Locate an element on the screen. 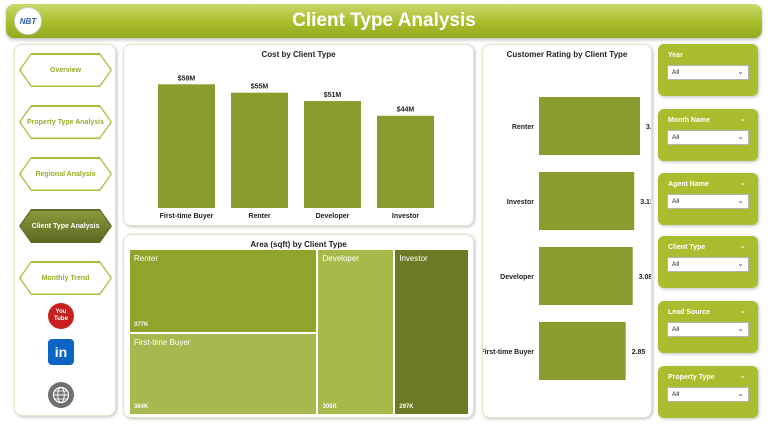  agent-name-dropdown-value: All is located at coordinates (676, 201).